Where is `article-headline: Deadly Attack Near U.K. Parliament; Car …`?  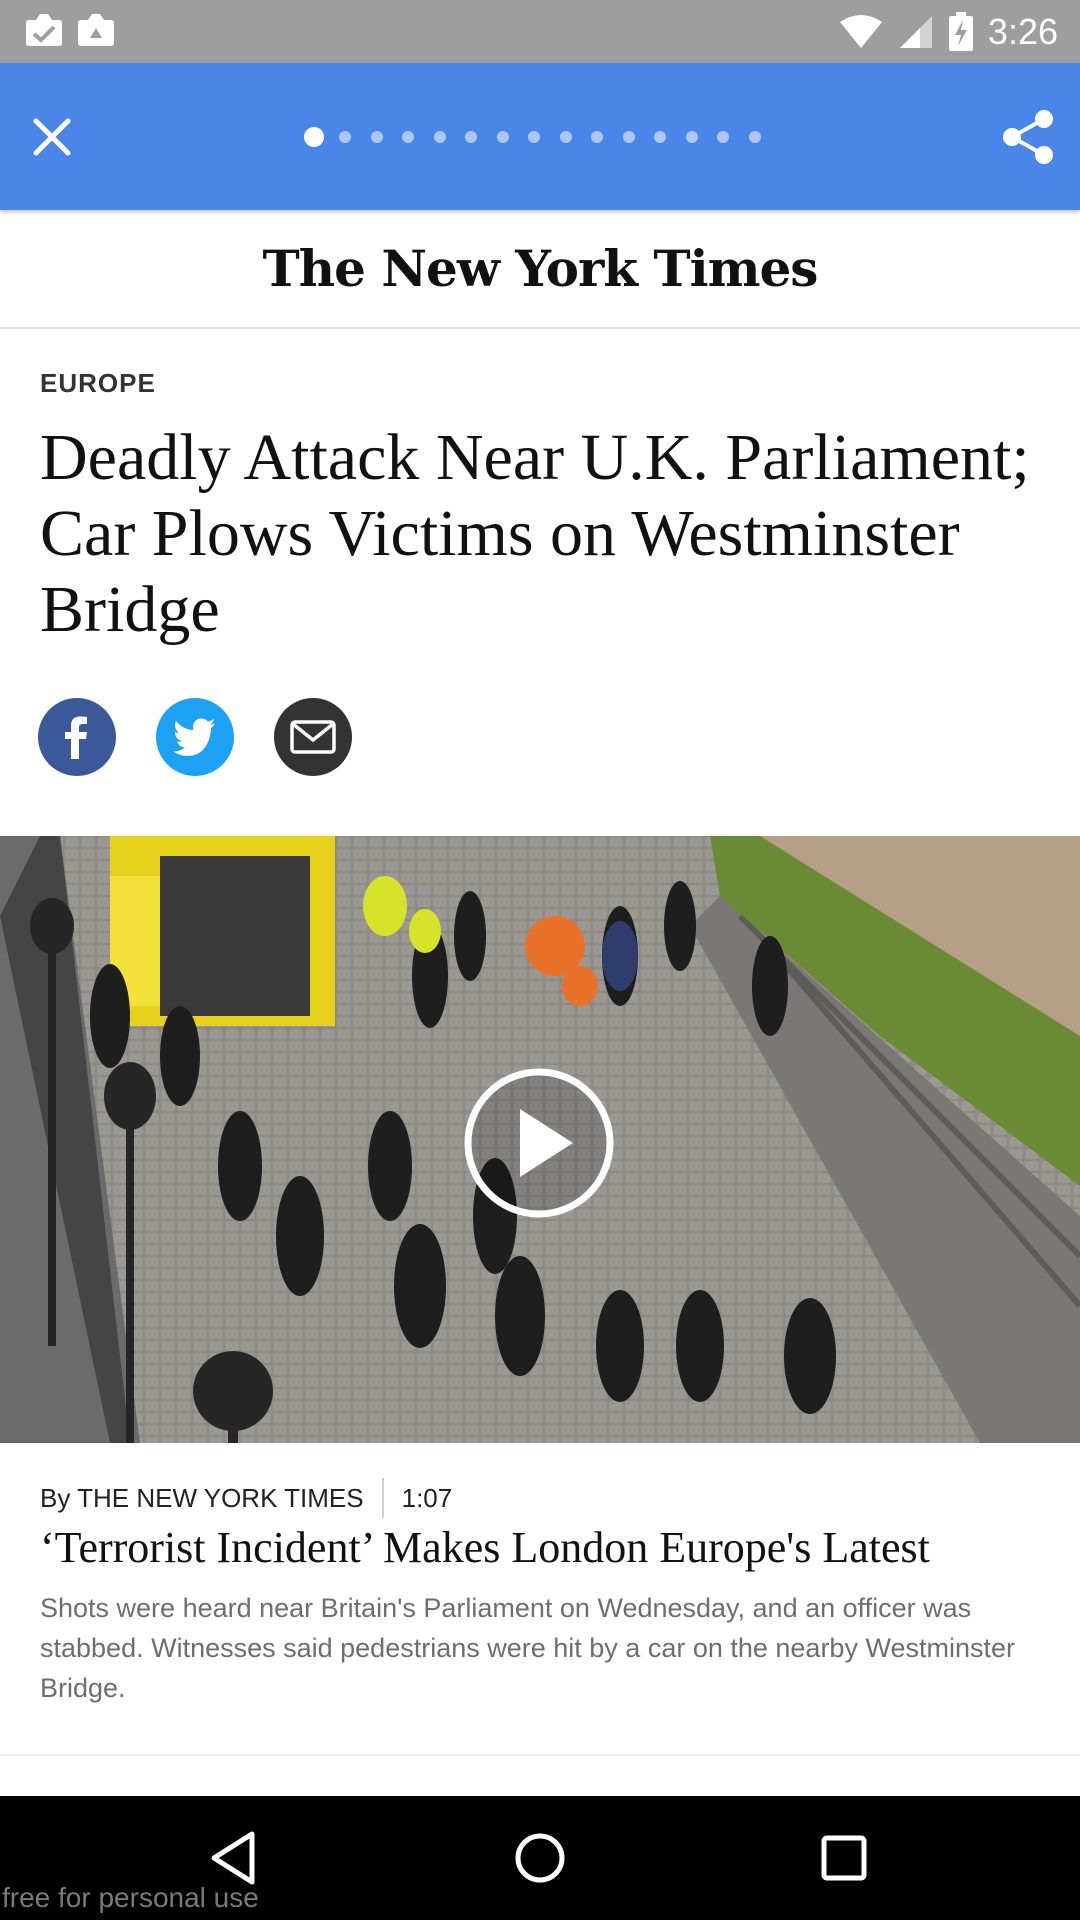 article-headline: Deadly Attack Near U.K. Parliament; Car … is located at coordinates (535, 533).